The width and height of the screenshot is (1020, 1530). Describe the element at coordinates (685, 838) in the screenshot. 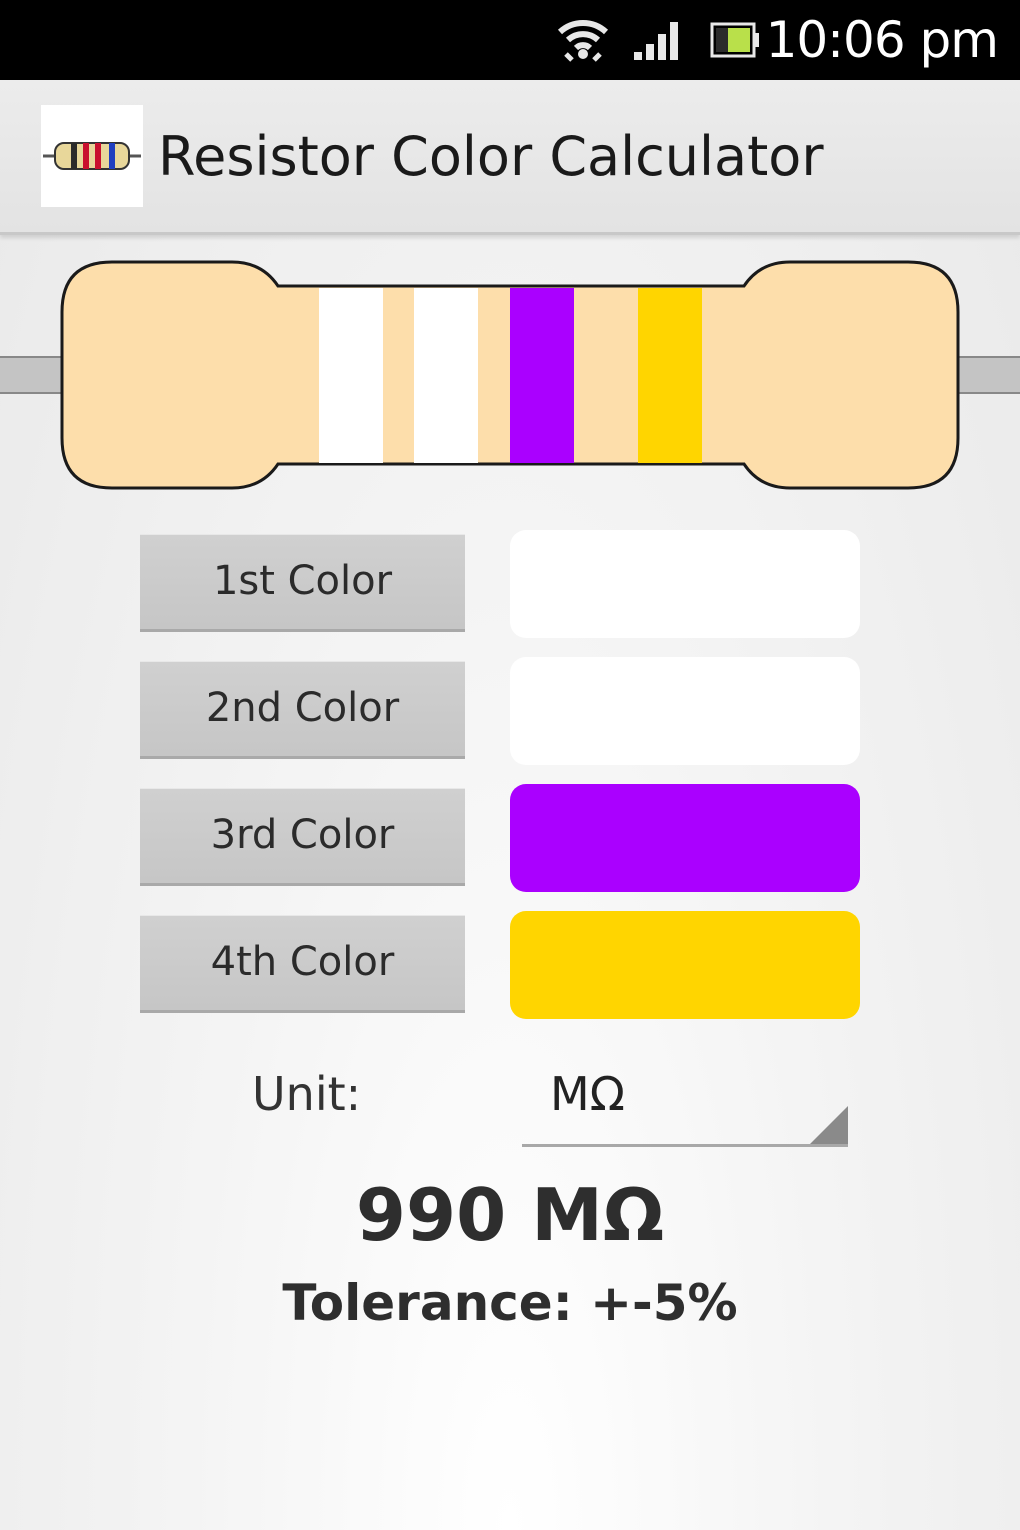

I see `third-color-swatch` at that location.